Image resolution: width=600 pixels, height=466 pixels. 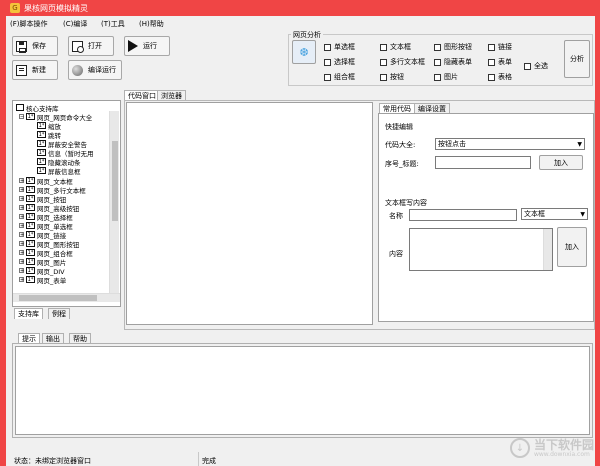 What do you see at coordinates (59, 313) in the screenshot?
I see `tab-examples: 例程` at bounding box center [59, 313].